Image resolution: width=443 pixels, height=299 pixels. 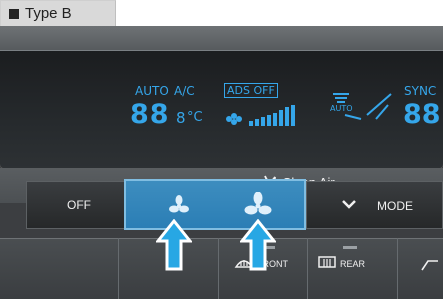 What do you see at coordinates (350, 247) in the screenshot?
I see `indicator-light` at bounding box center [350, 247].